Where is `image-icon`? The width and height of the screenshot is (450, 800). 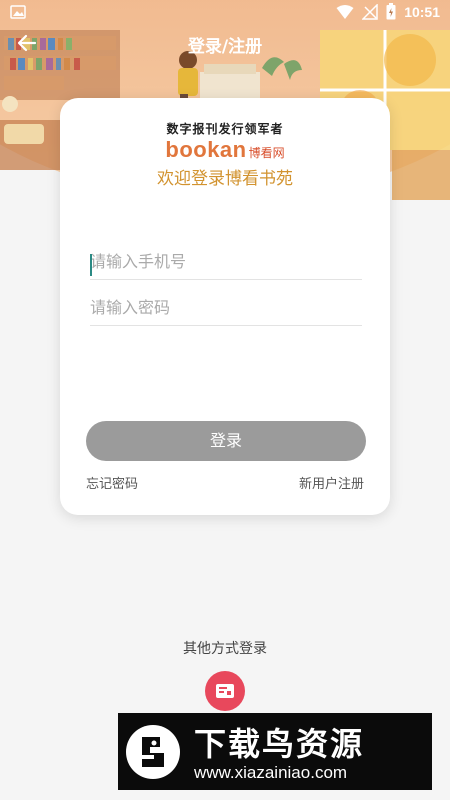 image-icon is located at coordinates (18, 12).